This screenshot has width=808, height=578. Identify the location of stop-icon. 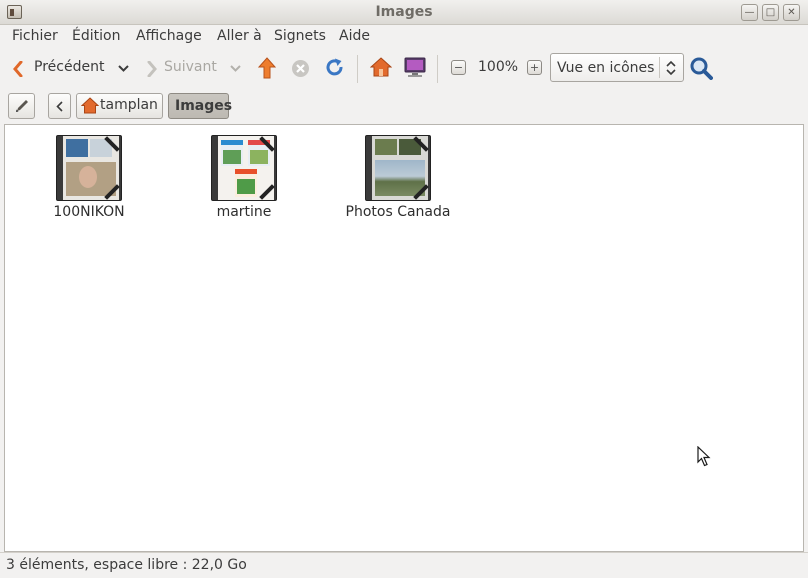
(300, 68).